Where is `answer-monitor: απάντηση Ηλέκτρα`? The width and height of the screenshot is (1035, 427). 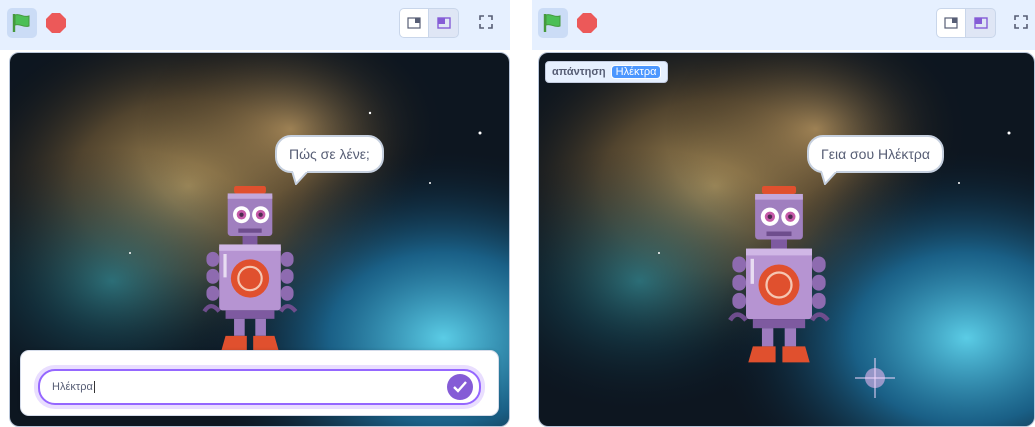 answer-monitor: απάντηση Ηλέκτρα is located at coordinates (607, 72).